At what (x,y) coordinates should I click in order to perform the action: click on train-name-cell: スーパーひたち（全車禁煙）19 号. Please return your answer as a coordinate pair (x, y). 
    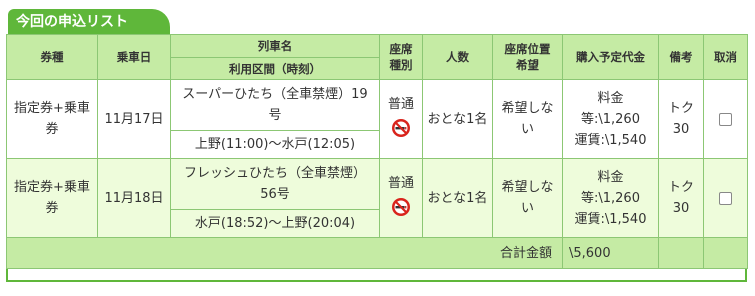
    Looking at the image, I should click on (275, 105).